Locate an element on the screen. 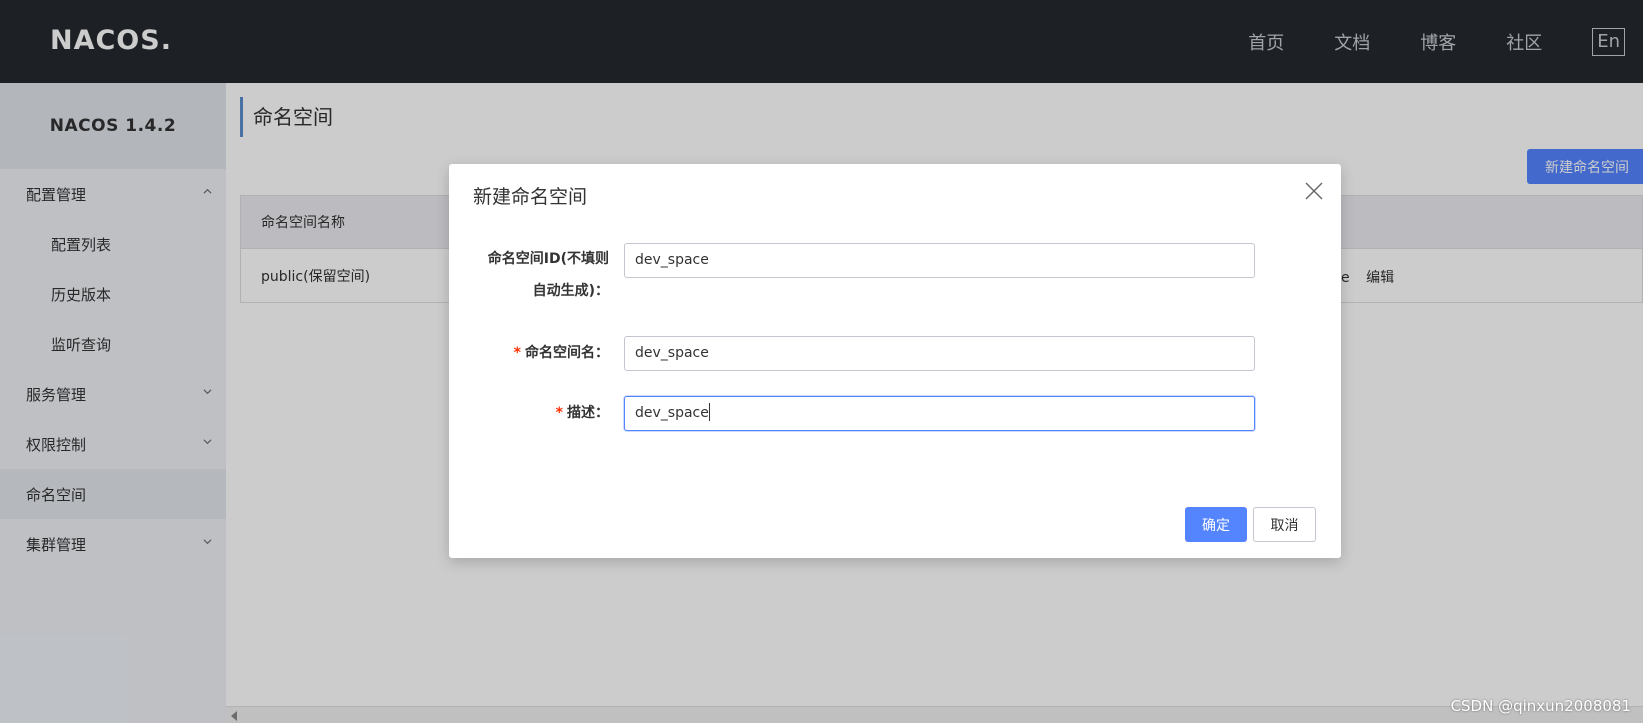  description-input: dev_space is located at coordinates (939, 413).